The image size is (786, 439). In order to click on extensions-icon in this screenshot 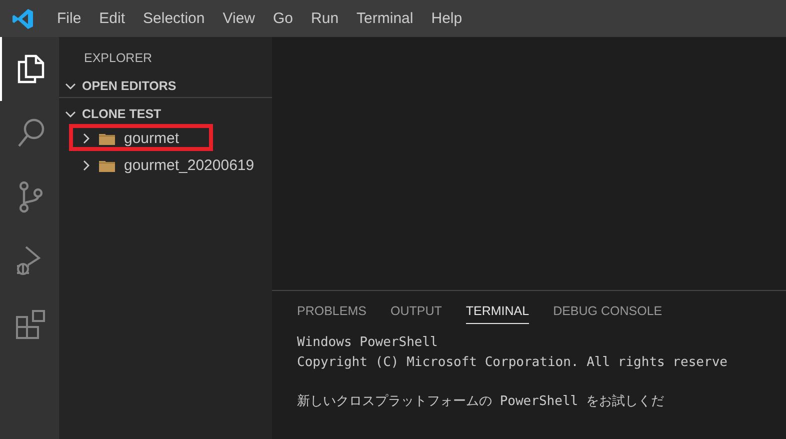, I will do `click(30, 325)`.